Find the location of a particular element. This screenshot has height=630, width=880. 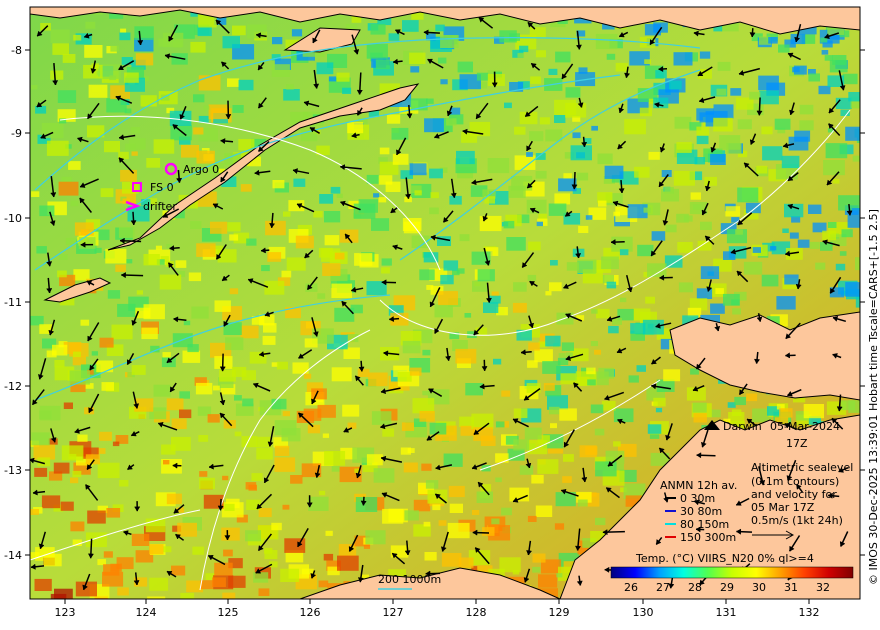

y-tick: -11 is located at coordinates (13, 302).